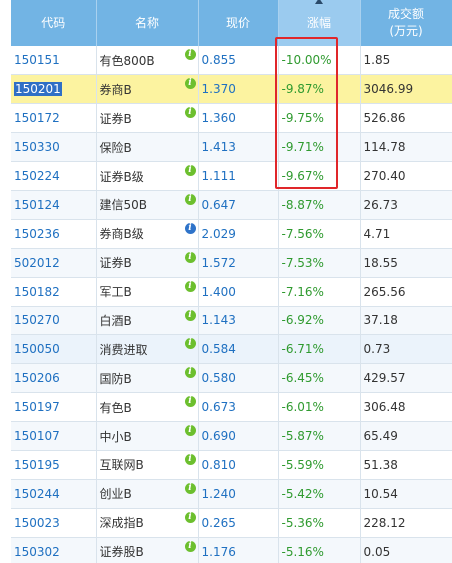 This screenshot has width=452, height=563. Describe the element at coordinates (147, 378) in the screenshot. I see `fund-name: 国防B i` at that location.